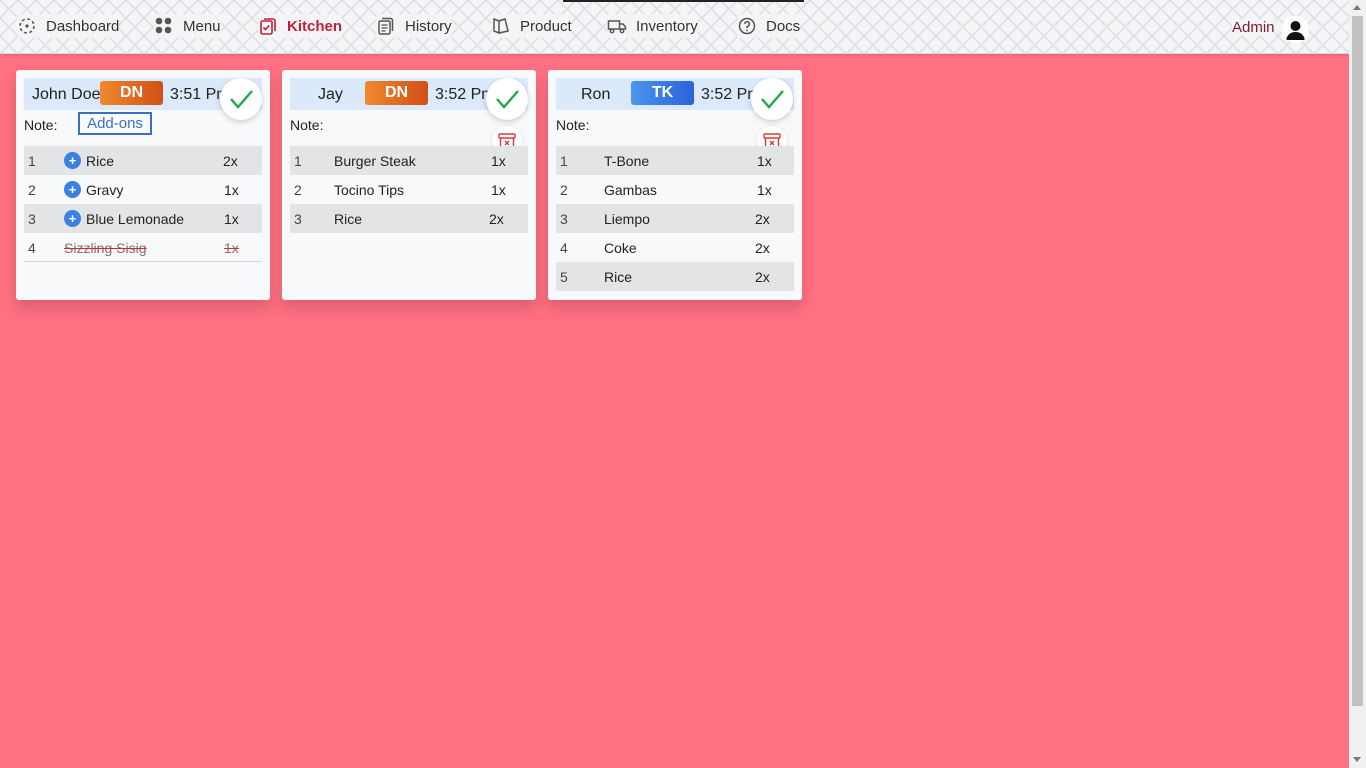 The height and width of the screenshot is (768, 1366). What do you see at coordinates (135, 219) in the screenshot?
I see `item-name: Blue Lemonade` at bounding box center [135, 219].